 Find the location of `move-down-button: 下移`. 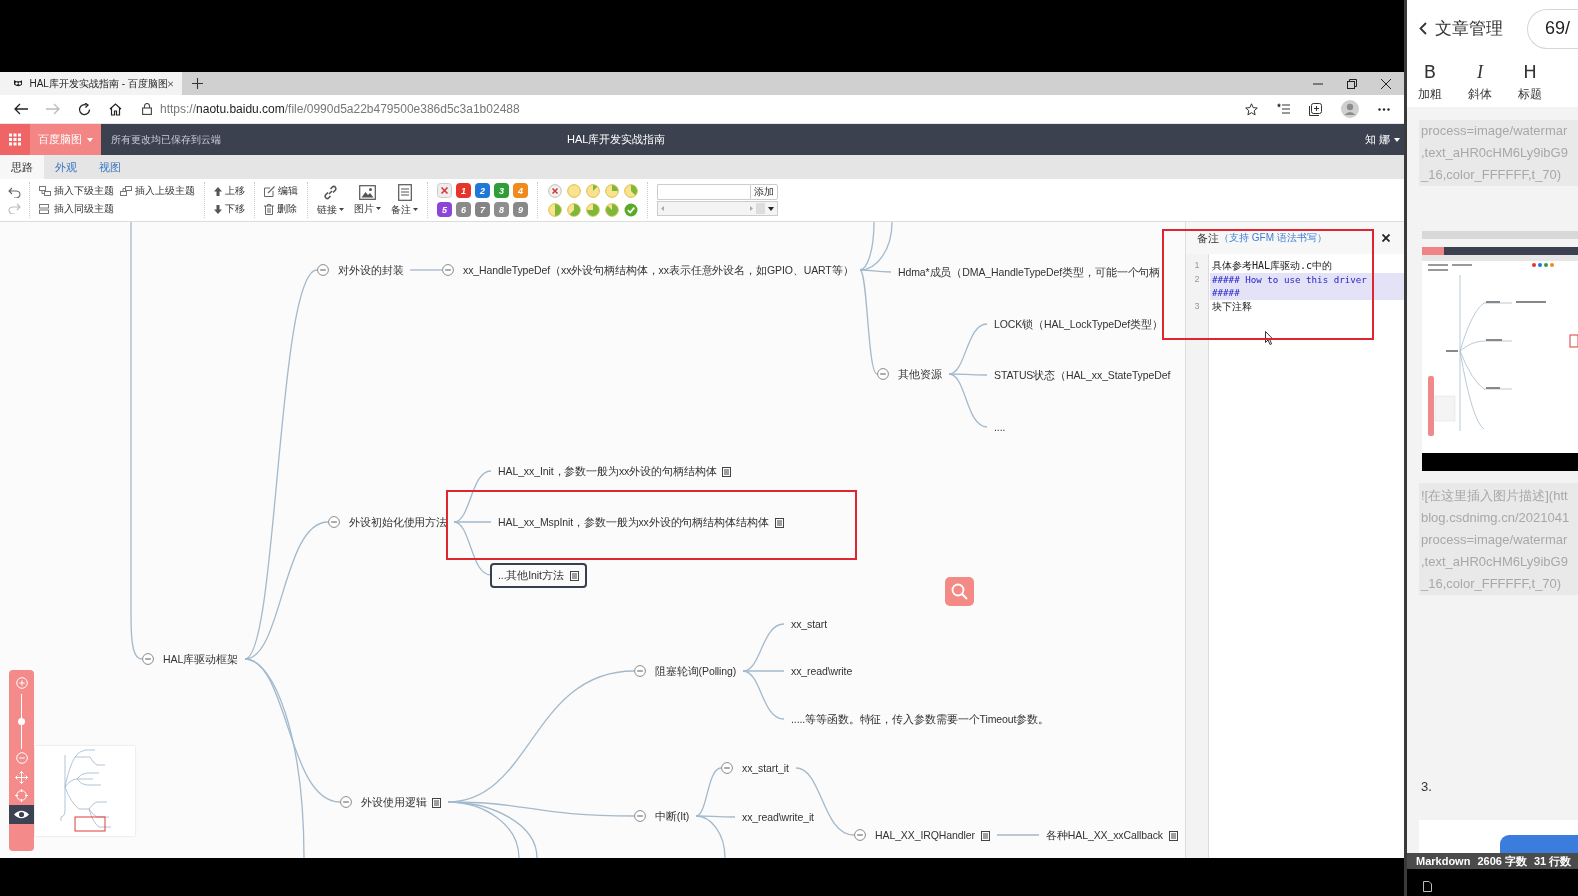

move-down-button: 下移 is located at coordinates (229, 209).